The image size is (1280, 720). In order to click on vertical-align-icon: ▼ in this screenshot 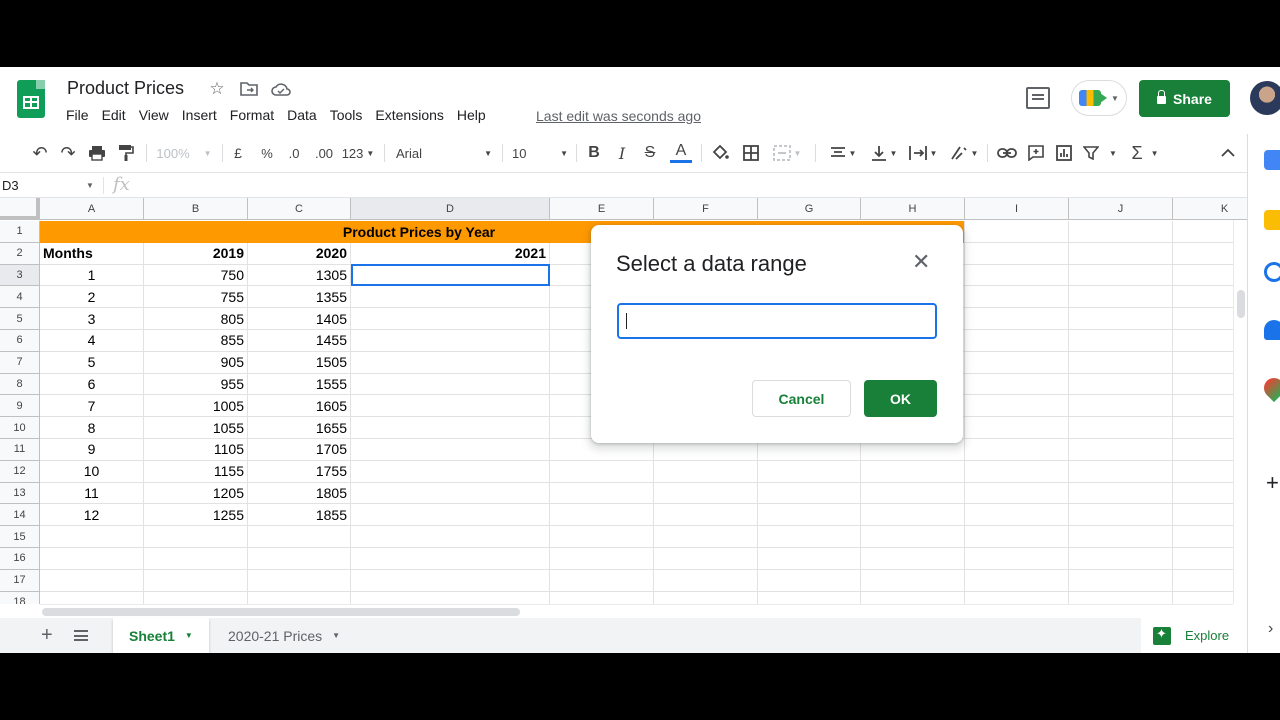, I will do `click(884, 153)`.